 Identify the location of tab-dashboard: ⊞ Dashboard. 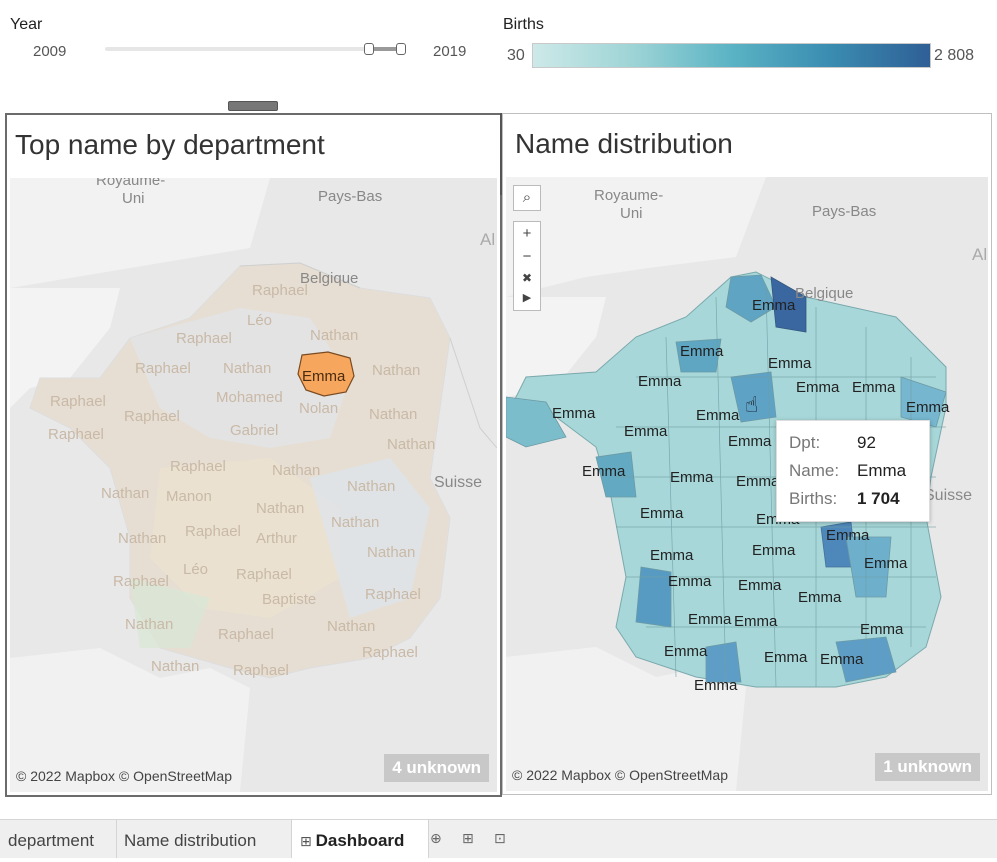
(360, 839).